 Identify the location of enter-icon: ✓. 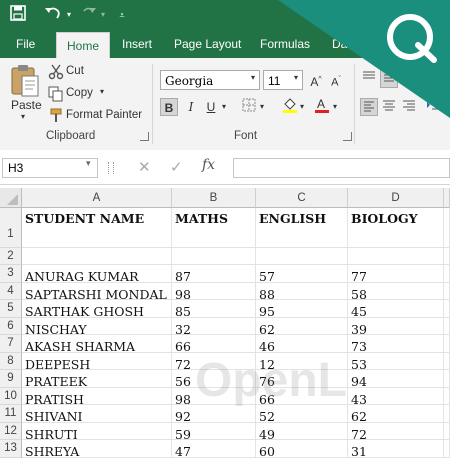
(176, 167).